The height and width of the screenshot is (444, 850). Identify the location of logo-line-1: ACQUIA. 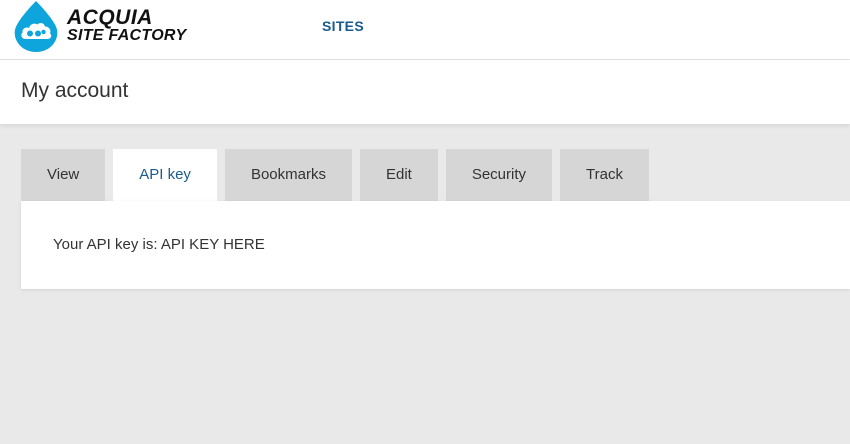
(110, 17).